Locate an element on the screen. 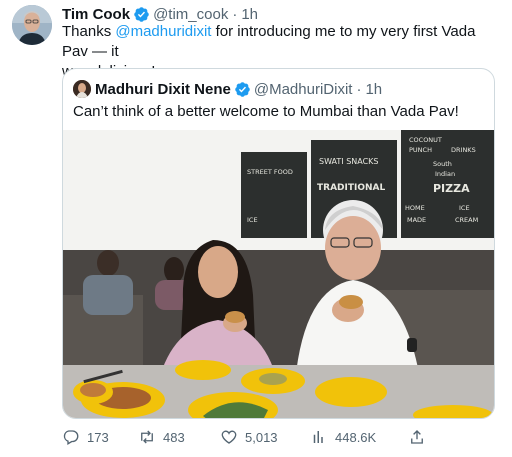 This screenshot has width=512, height=457. quoted-author-handle: @MadhuriDixit is located at coordinates (303, 89).